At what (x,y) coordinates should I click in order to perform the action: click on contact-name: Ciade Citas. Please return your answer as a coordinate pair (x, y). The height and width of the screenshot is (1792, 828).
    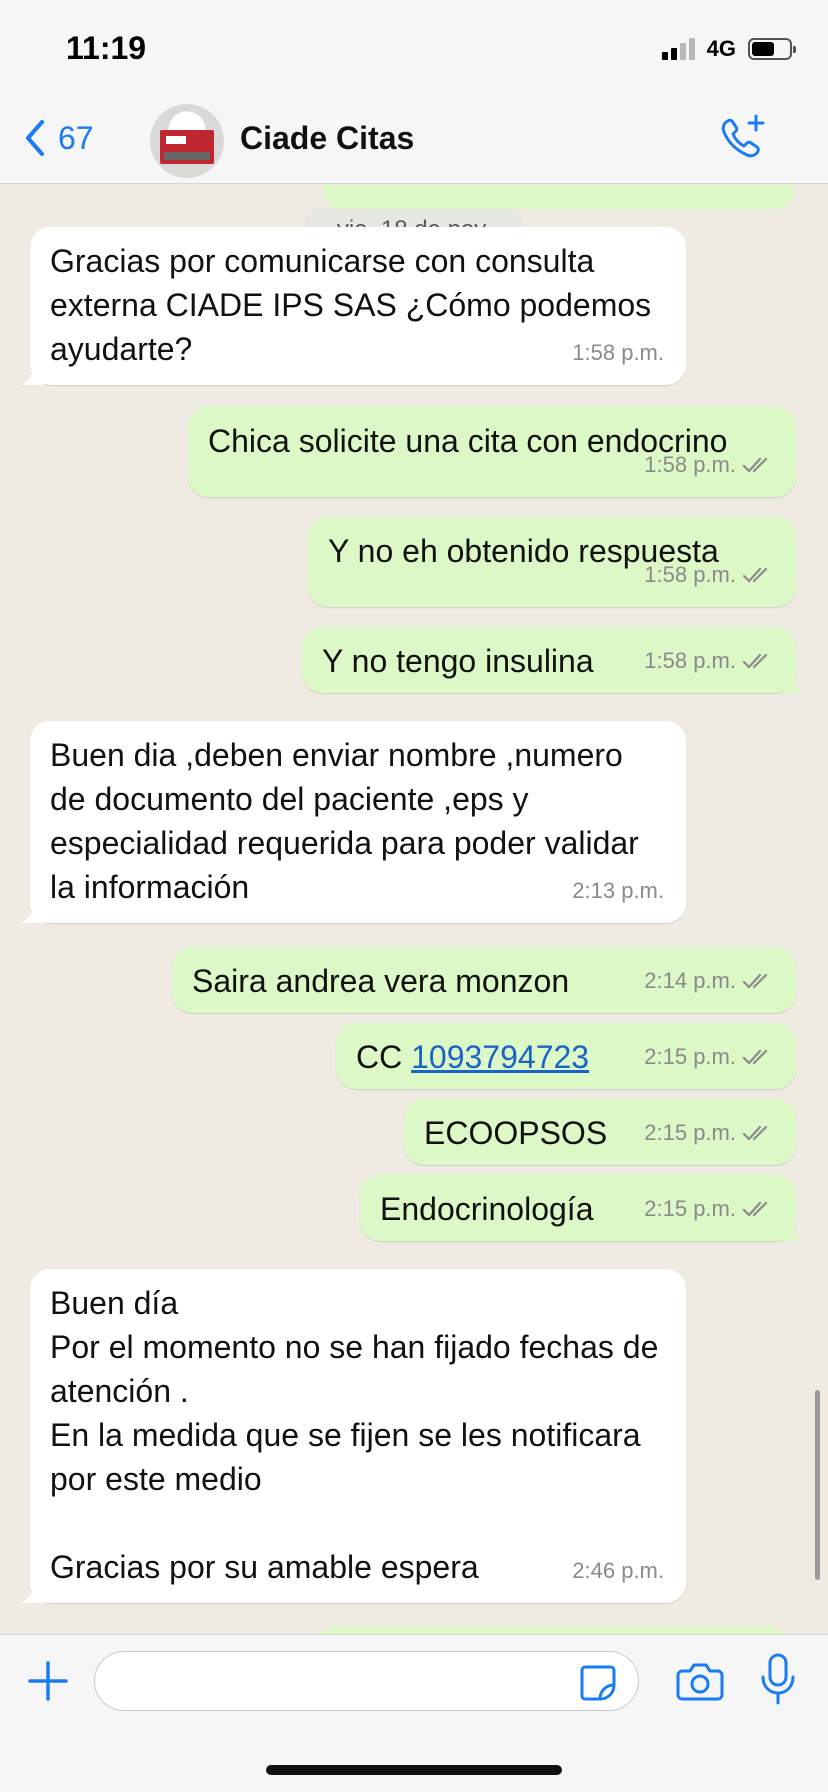
    Looking at the image, I should click on (327, 138).